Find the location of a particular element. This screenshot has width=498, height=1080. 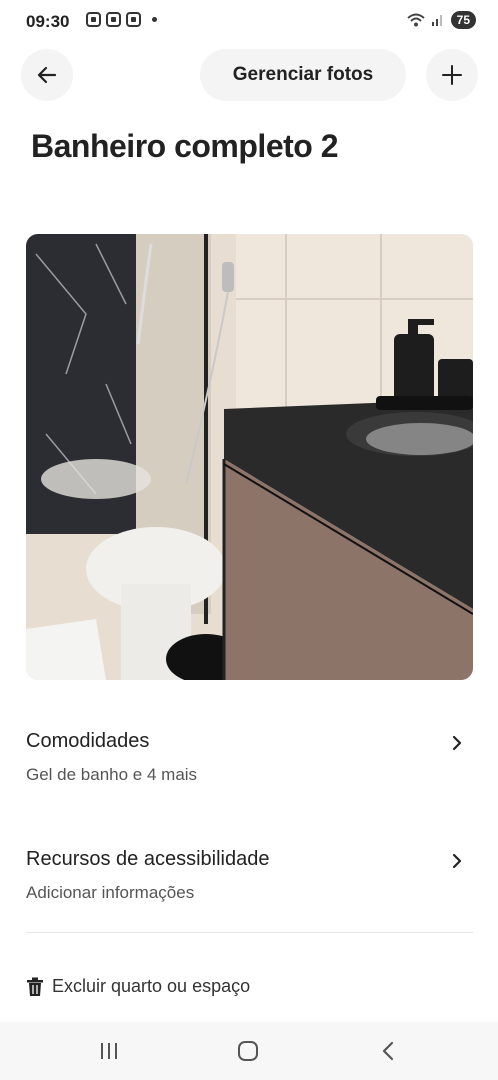

manage-photos-button: Gerenciar fotos is located at coordinates (303, 75).